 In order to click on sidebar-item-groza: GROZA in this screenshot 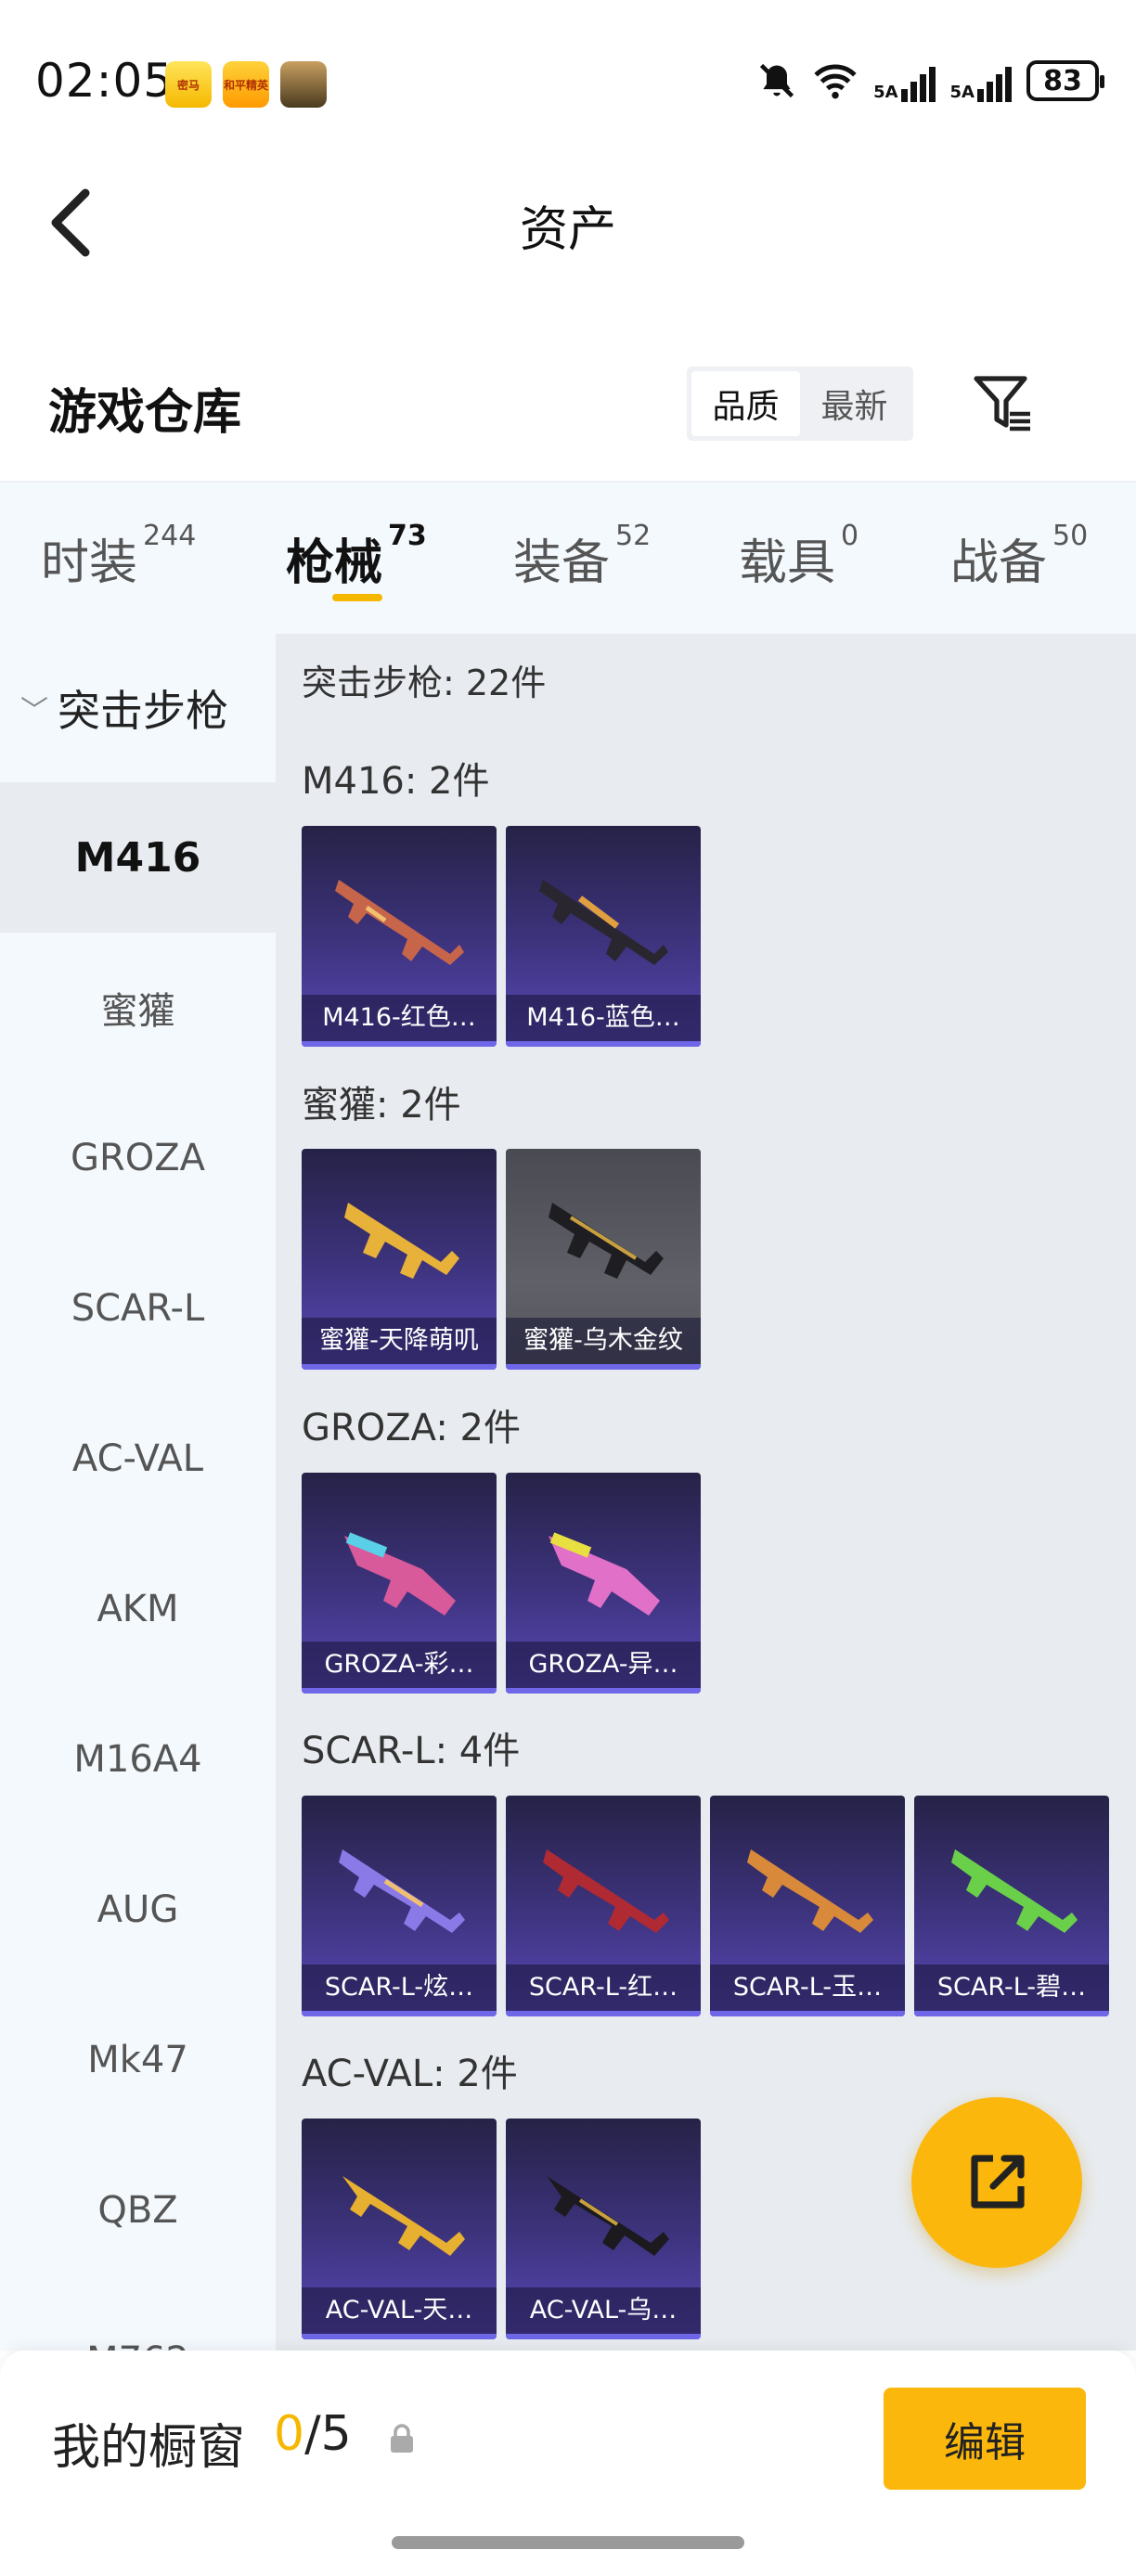, I will do `click(138, 1158)`.